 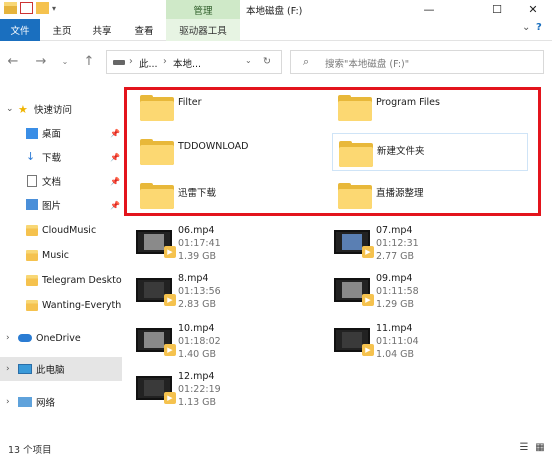 I want to click on video-file-item: ▶ 06.mp4 01:17:41 1.39 GB, so click(x=236, y=245).